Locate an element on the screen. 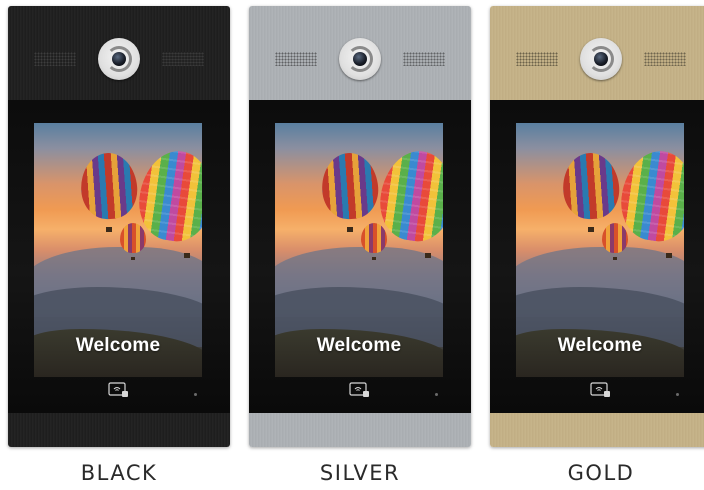 Image resolution: width=704 pixels, height=490 pixels. color-label-gold: GOLD is located at coordinates (601, 473).